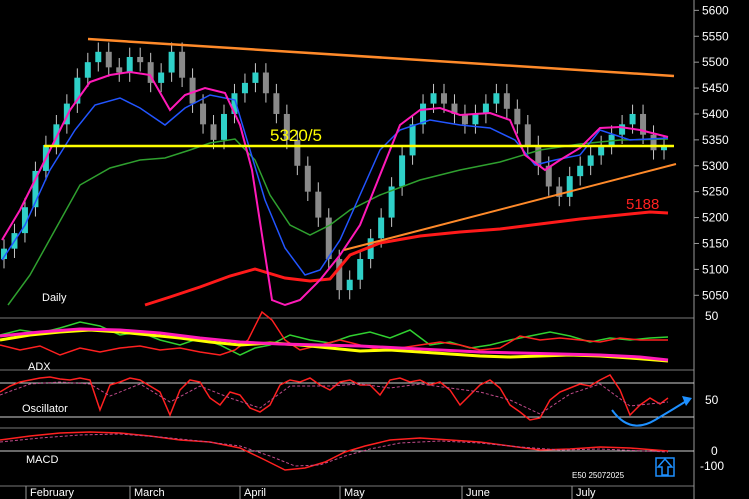  I want to click on osc-line, so click(334, 397).